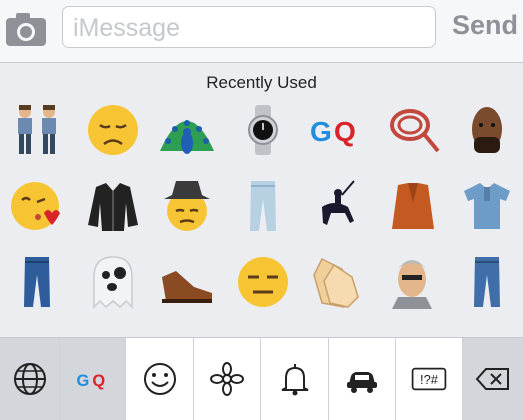 This screenshot has height=420, width=523. I want to click on bell-icon, so click(294, 380).